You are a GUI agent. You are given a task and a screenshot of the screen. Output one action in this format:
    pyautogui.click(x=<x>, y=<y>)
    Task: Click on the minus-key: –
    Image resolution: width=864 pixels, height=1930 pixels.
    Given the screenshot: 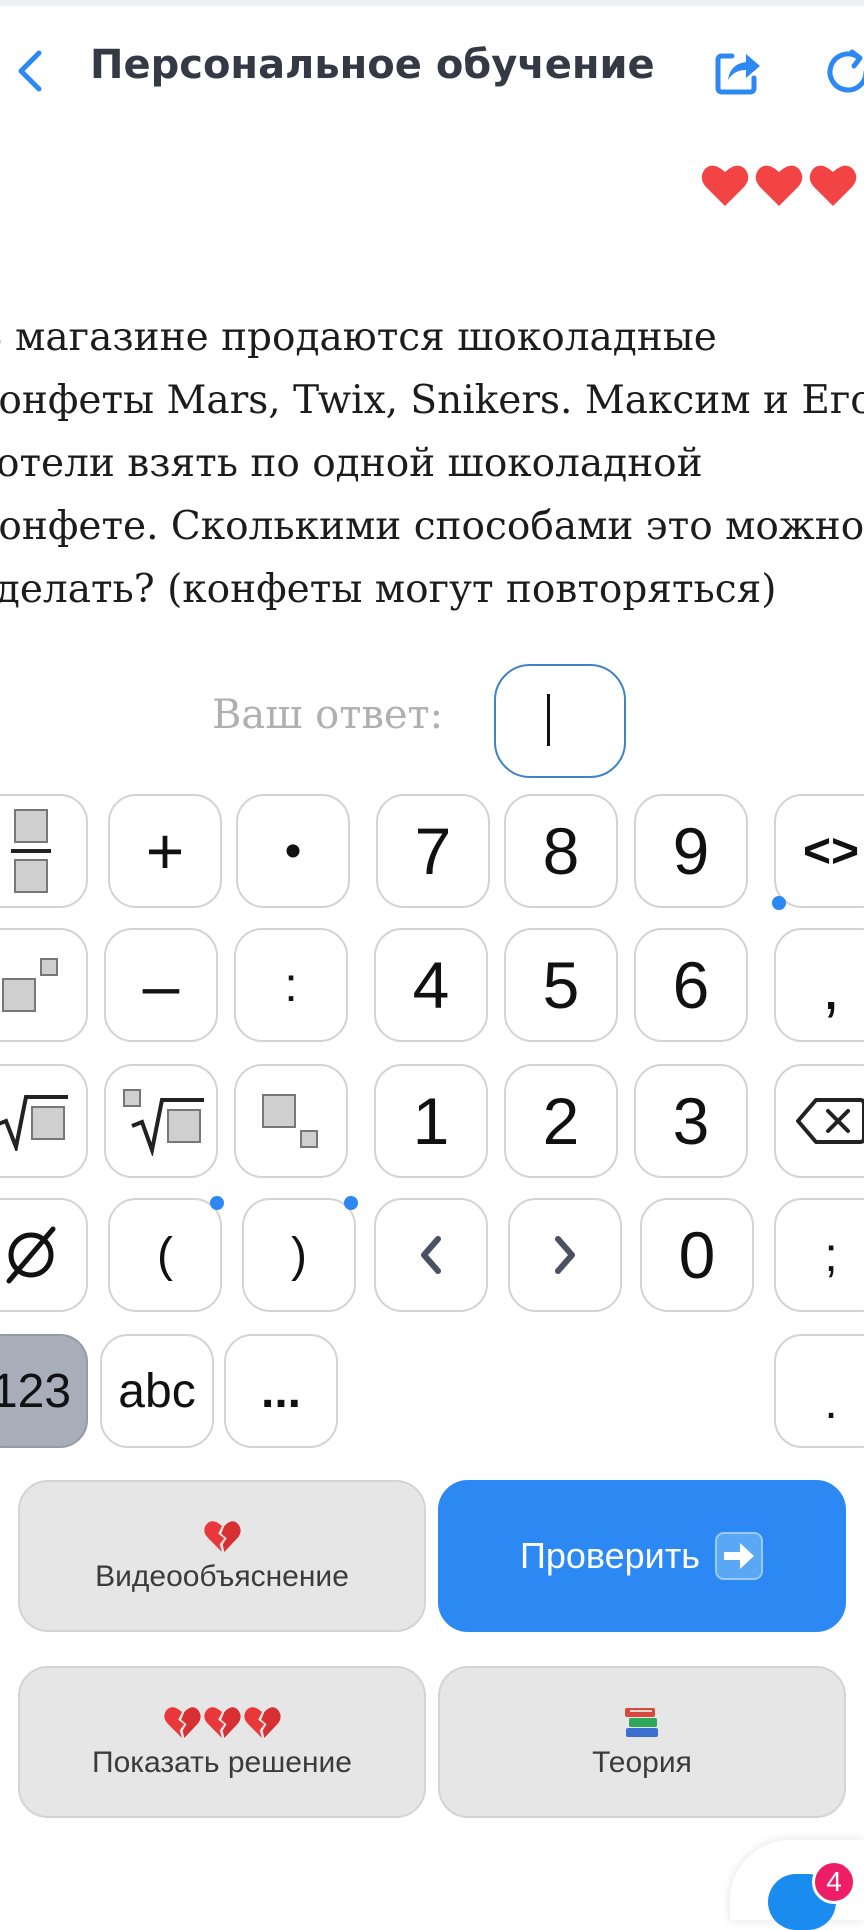 What is the action you would take?
    pyautogui.click(x=161, y=985)
    